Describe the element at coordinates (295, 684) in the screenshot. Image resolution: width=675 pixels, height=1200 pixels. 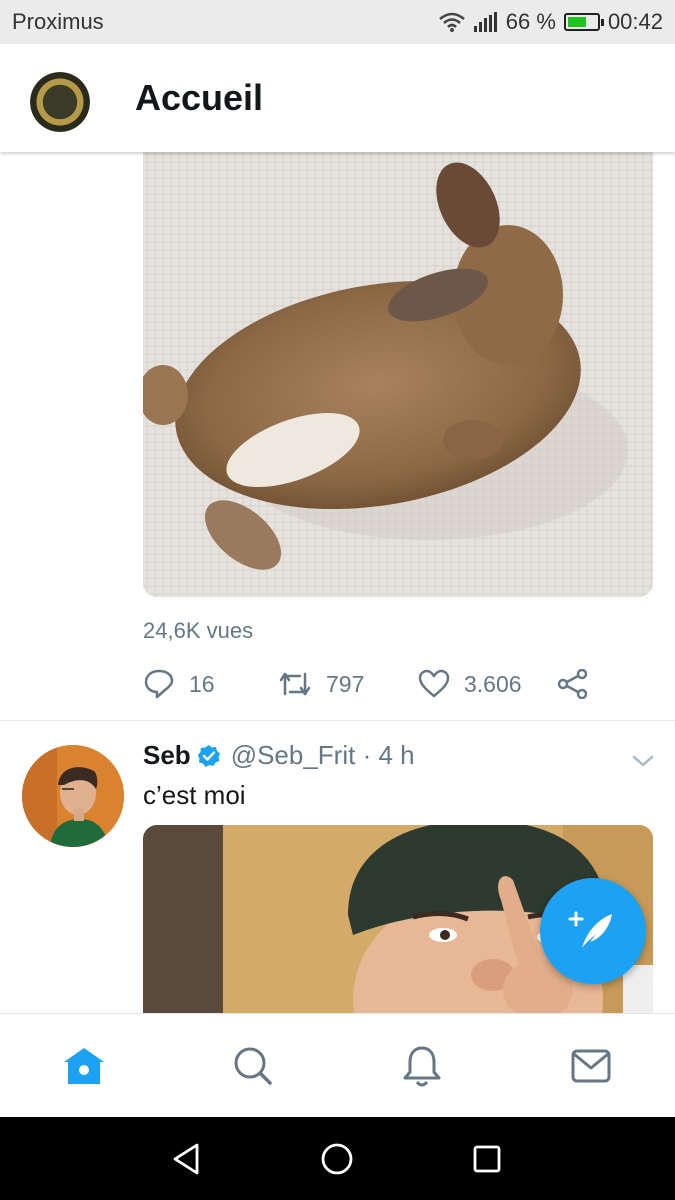
I see `retweet-icon` at that location.